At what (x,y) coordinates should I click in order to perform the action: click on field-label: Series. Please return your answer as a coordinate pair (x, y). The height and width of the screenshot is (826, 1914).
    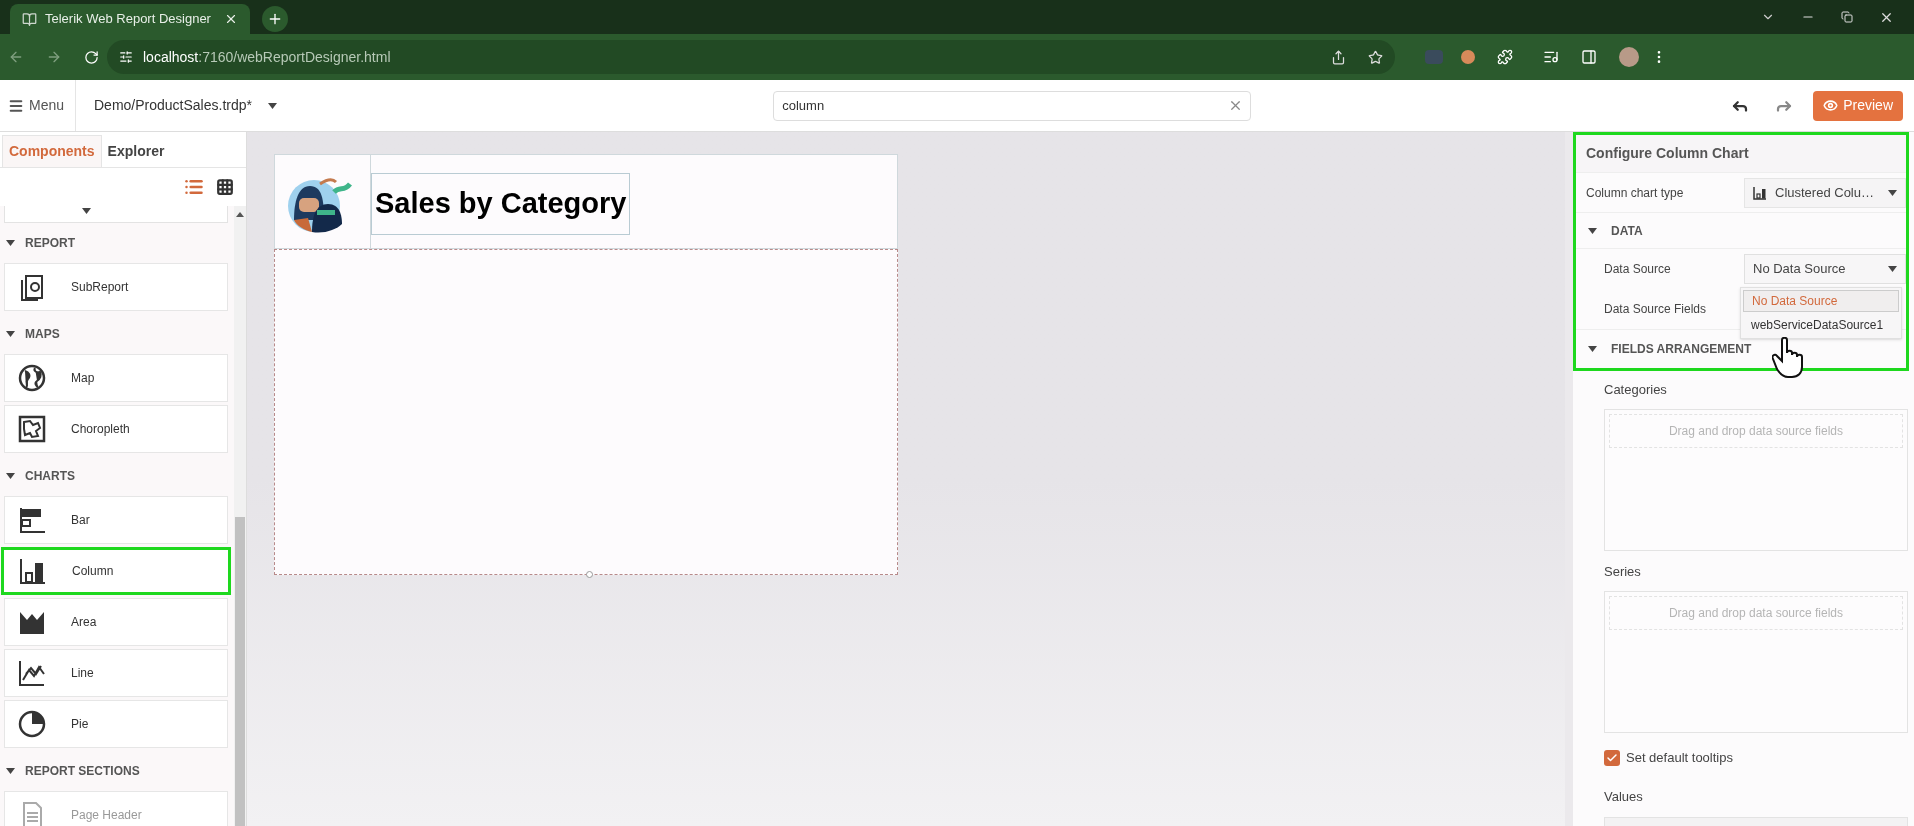
    Looking at the image, I should click on (1622, 572).